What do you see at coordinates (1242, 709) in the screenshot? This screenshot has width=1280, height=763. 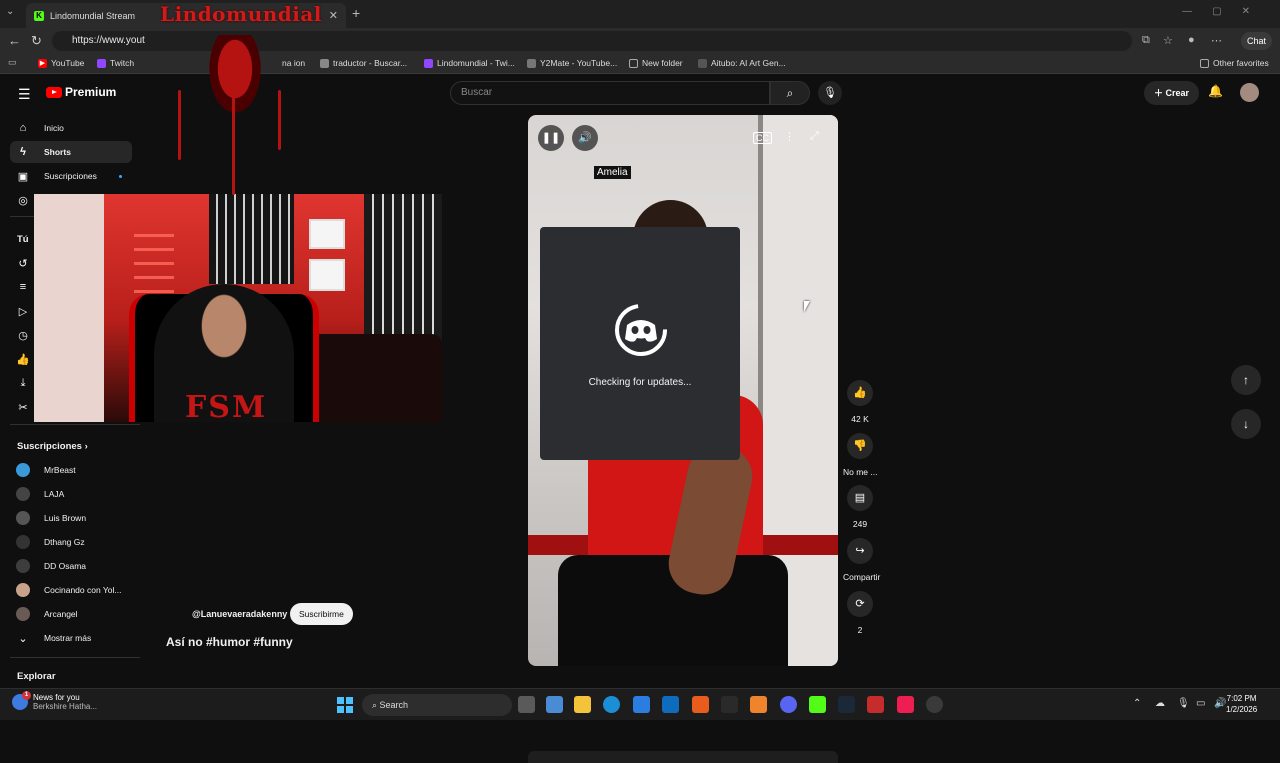 I see `clock-date: 1/2/2026` at bounding box center [1242, 709].